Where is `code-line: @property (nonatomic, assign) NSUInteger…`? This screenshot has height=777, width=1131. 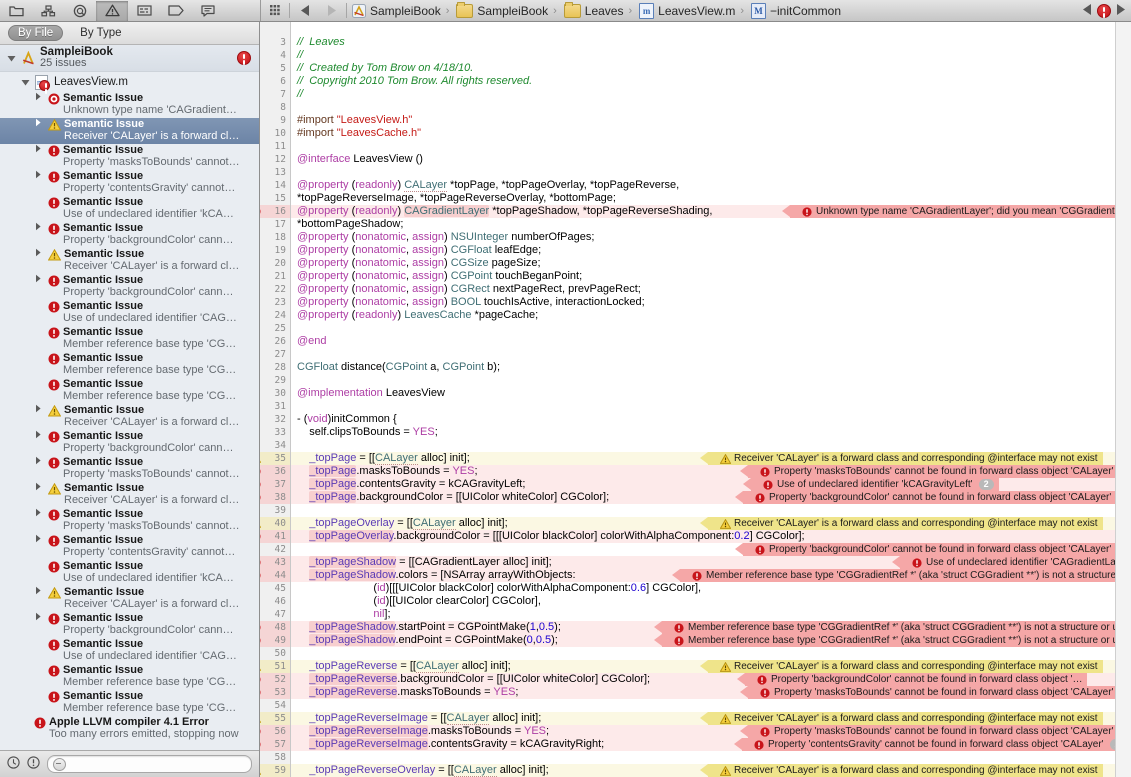
code-line: @property (nonatomic, assign) NSUInteger… is located at coordinates (445, 237).